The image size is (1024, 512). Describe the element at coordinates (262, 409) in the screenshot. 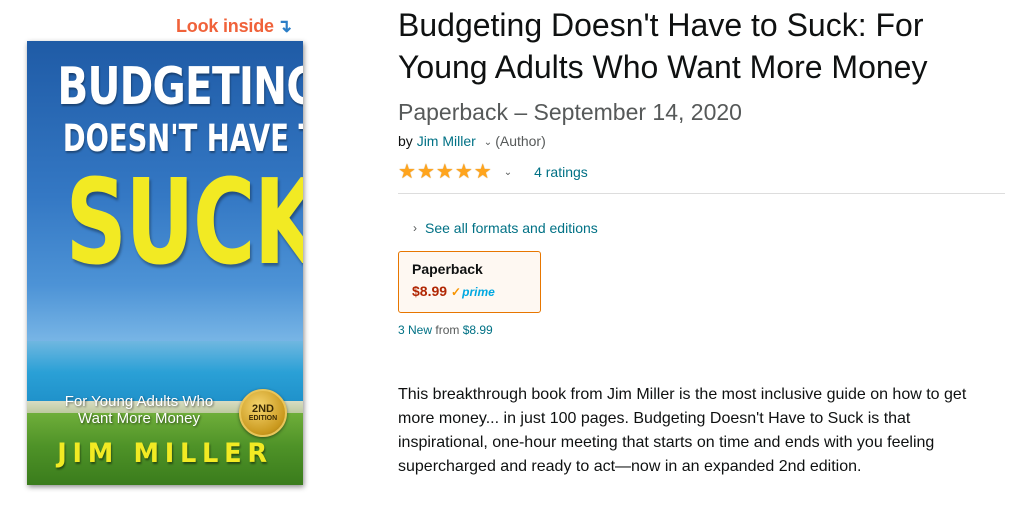

I see `seal-line1: 2ND` at that location.